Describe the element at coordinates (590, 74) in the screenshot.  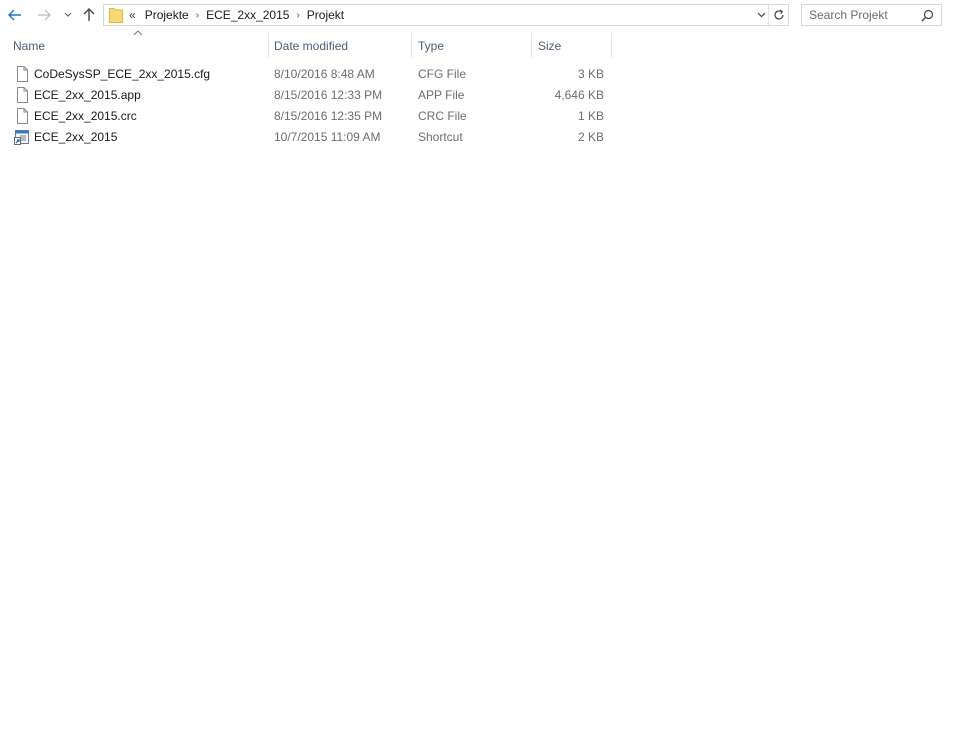
I see `file-size: 3 KB` at that location.